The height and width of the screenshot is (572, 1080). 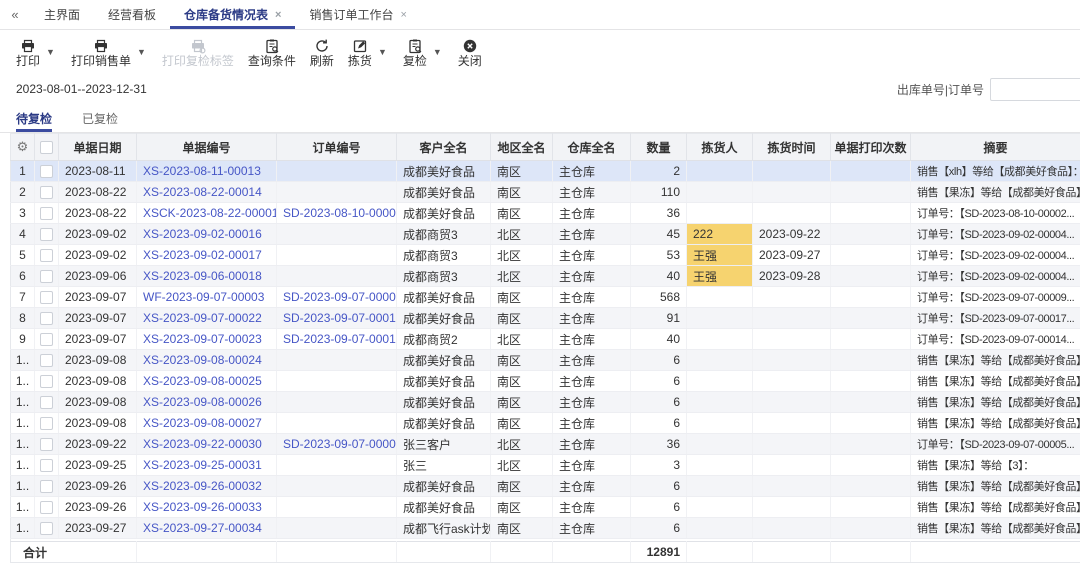 I want to click on toolbar-button-复检: 复检 ▼, so click(x=423, y=52).